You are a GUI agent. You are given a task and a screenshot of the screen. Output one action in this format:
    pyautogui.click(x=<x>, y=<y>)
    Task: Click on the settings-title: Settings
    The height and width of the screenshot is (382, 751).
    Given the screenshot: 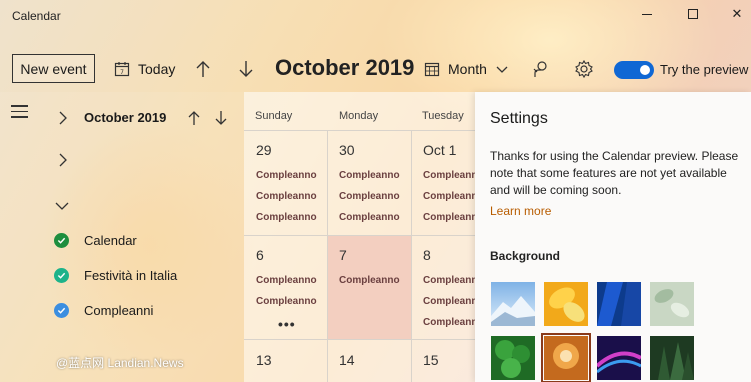 What is the action you would take?
    pyautogui.click(x=519, y=118)
    